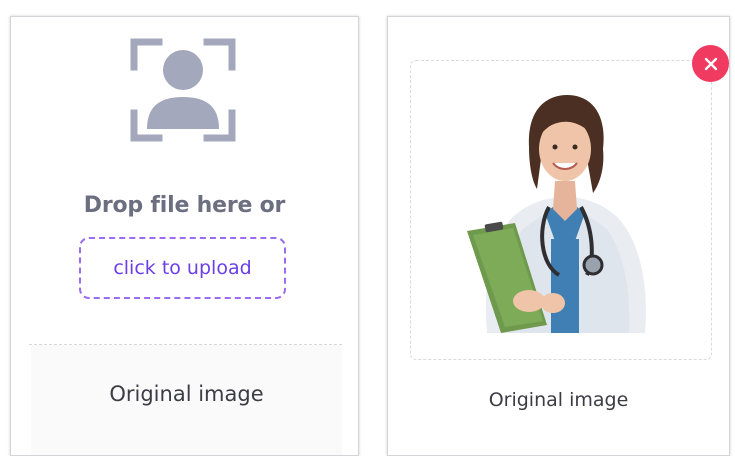  I want to click on remove-image-button, so click(710, 63).